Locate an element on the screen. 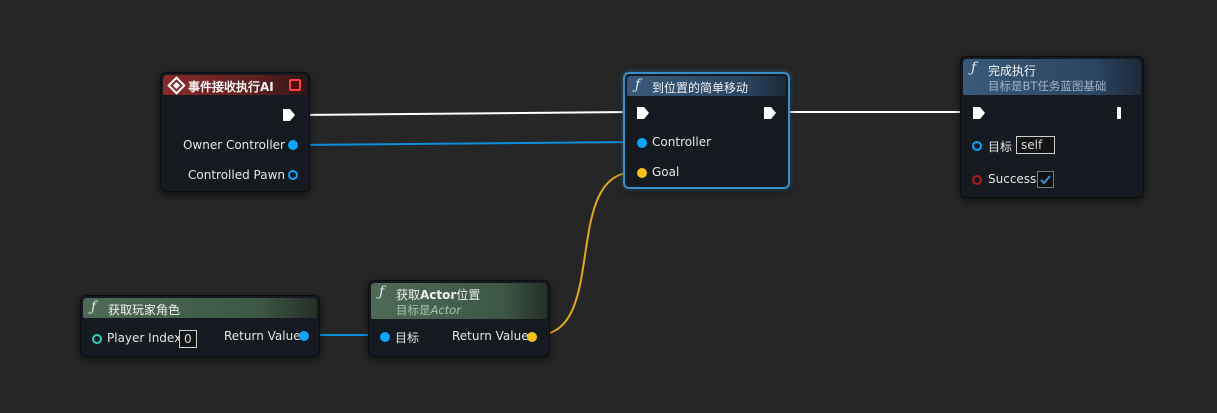  get-player-character-title: 获取玩家角色 is located at coordinates (144, 310).